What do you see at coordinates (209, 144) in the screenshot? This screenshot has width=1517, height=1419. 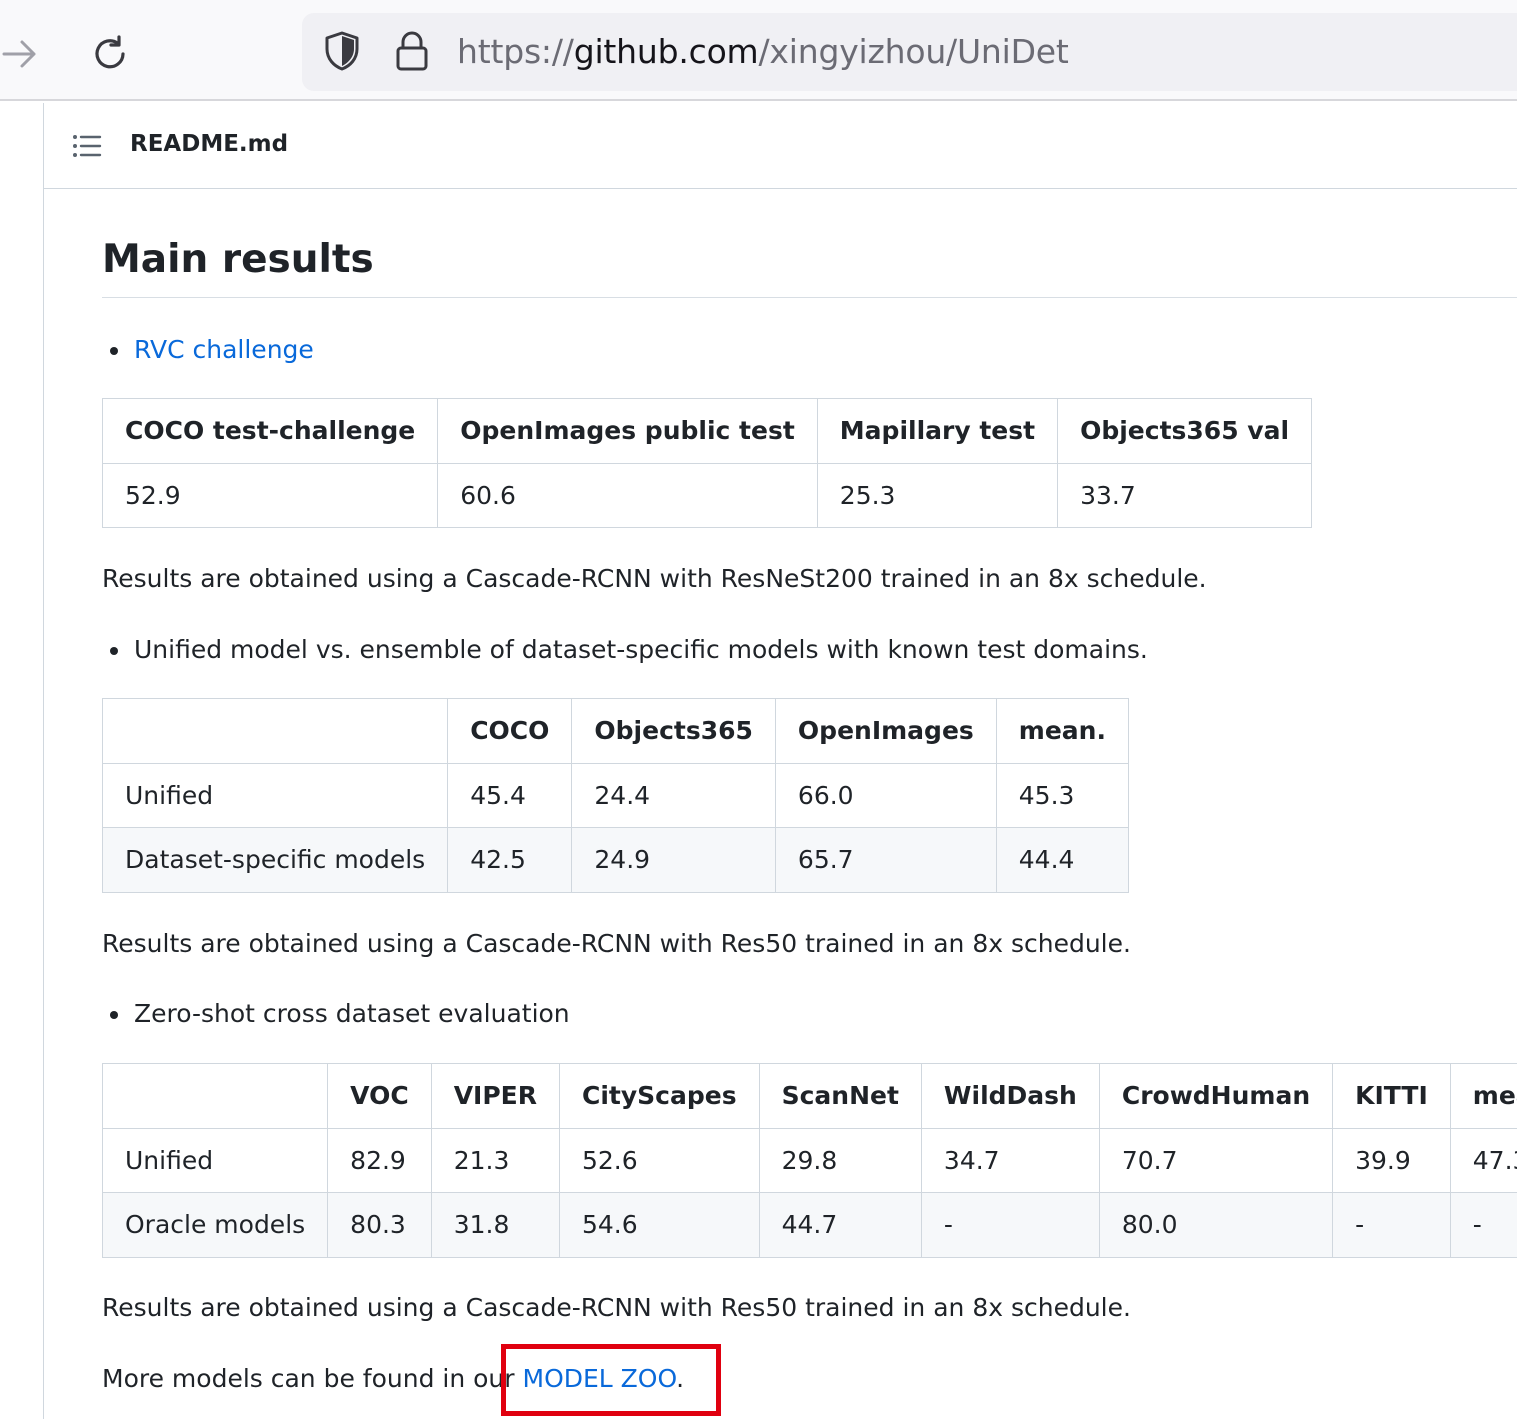 I see `readme-filename: README.md` at bounding box center [209, 144].